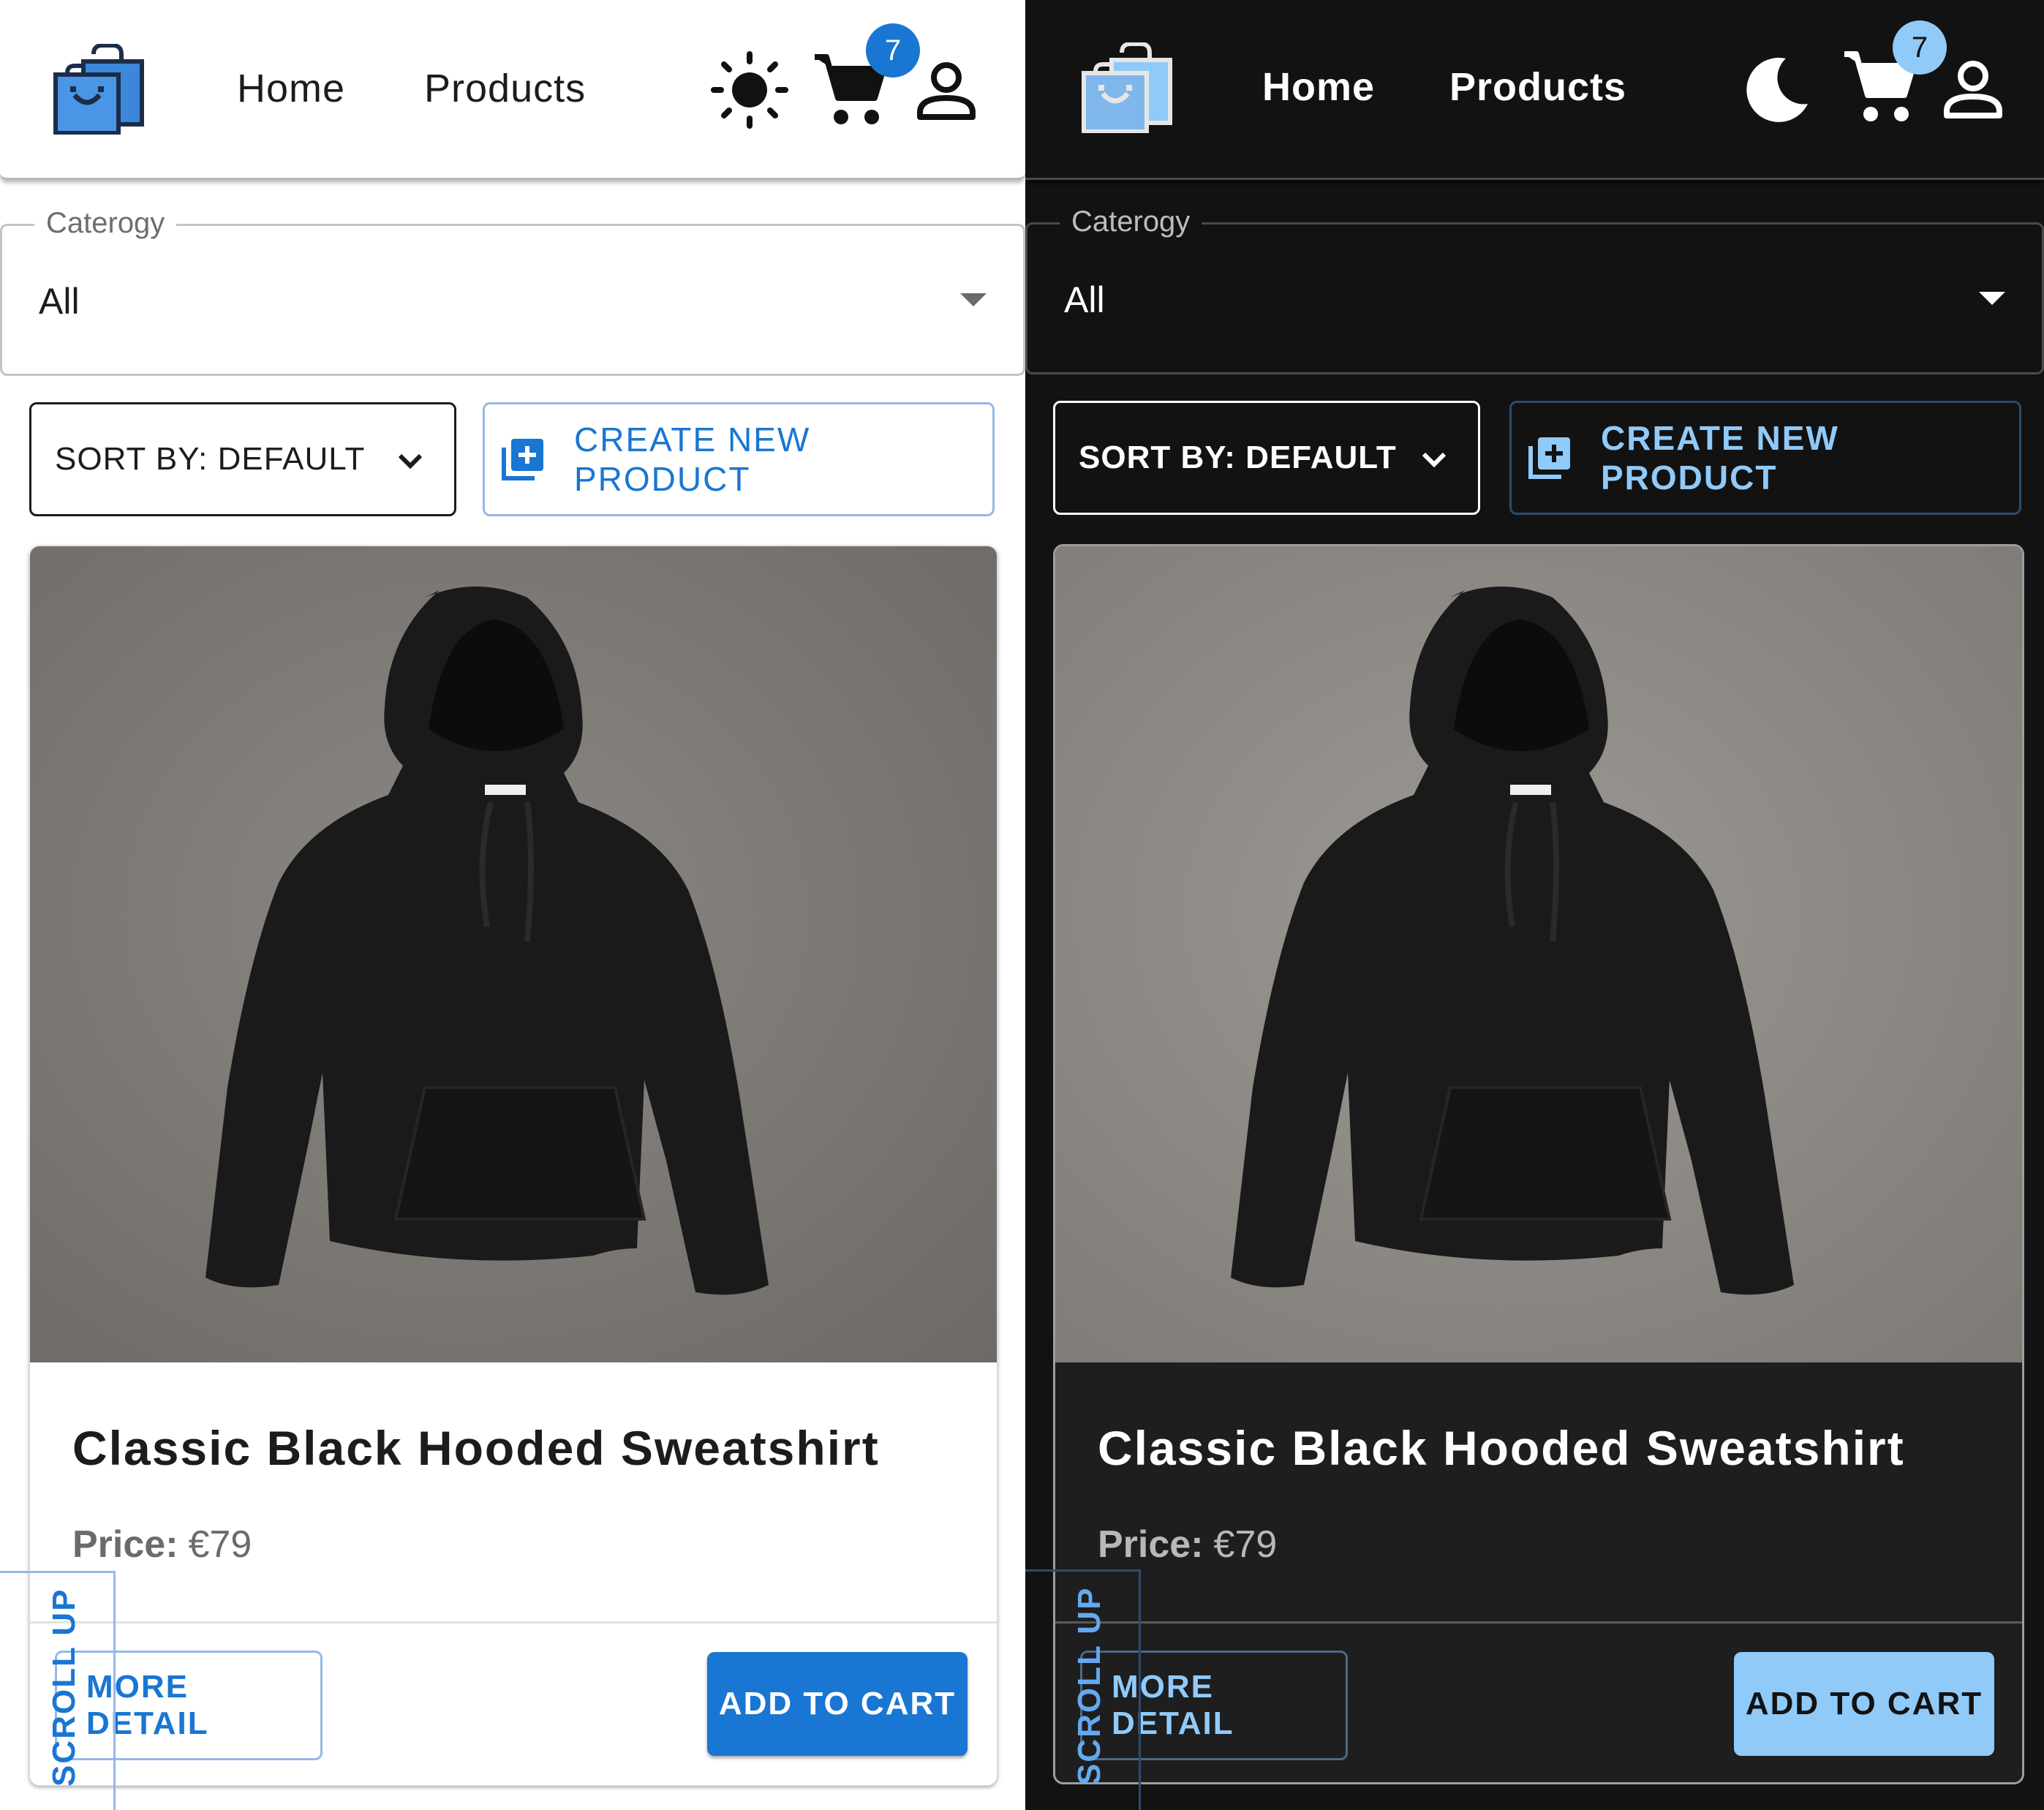 The width and height of the screenshot is (2044, 1810). I want to click on moon-icon, so click(1777, 91).